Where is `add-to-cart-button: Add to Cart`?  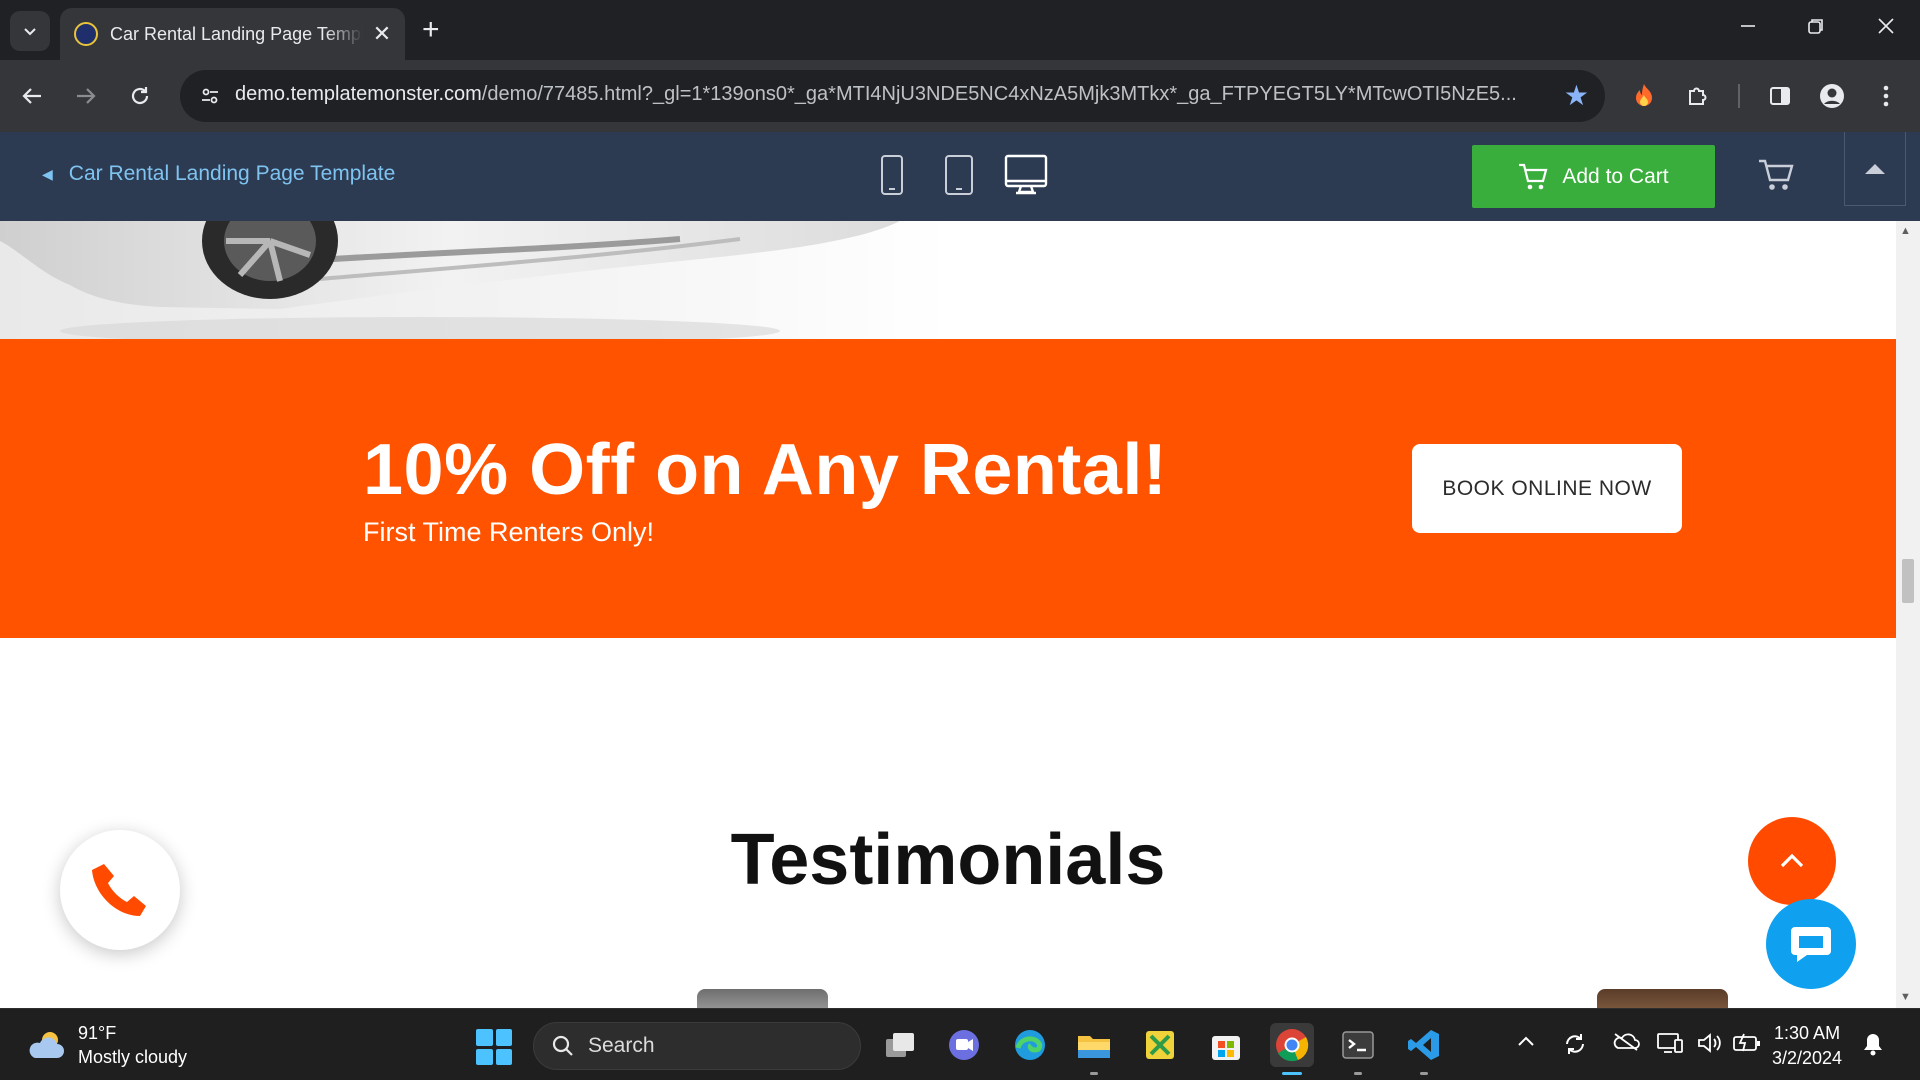
add-to-cart-button: Add to Cart is located at coordinates (1593, 176).